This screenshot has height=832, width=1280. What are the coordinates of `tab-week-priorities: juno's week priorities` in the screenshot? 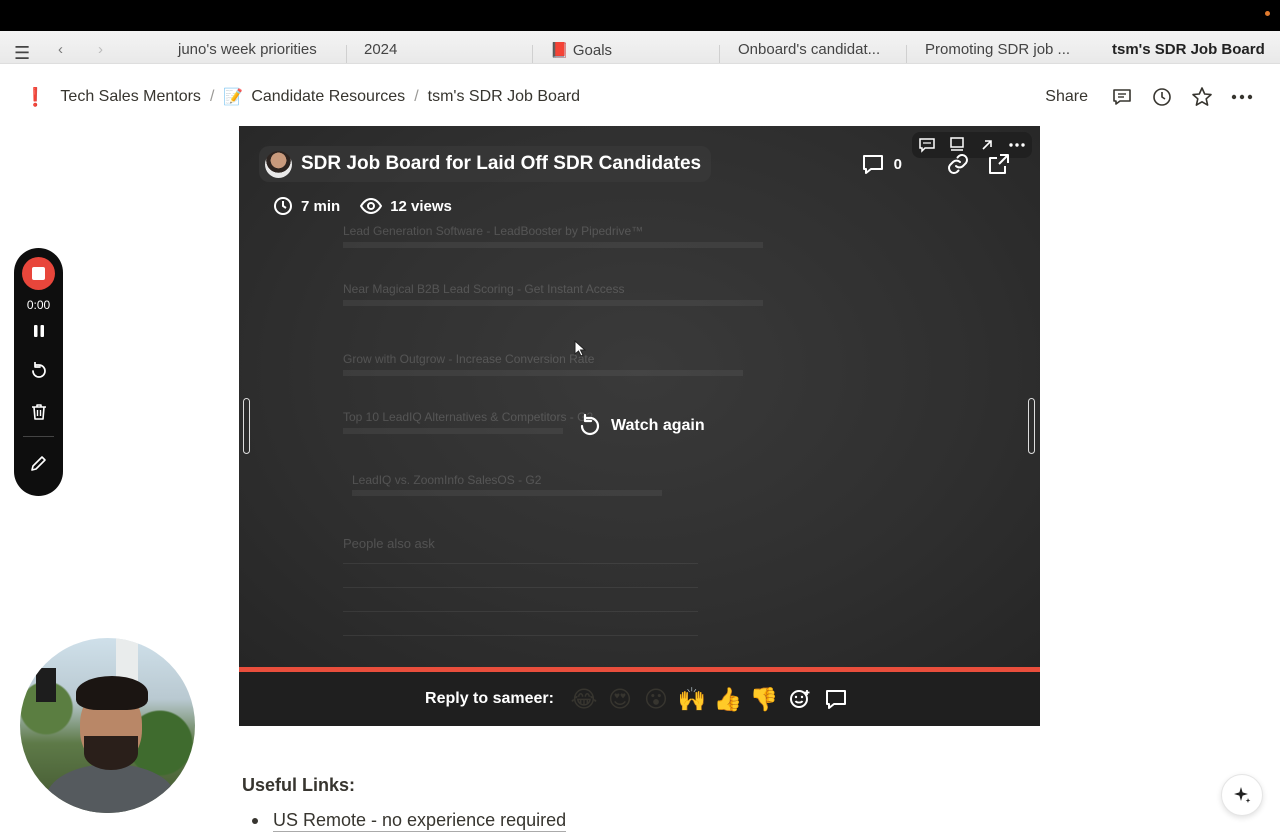 It's located at (247, 49).